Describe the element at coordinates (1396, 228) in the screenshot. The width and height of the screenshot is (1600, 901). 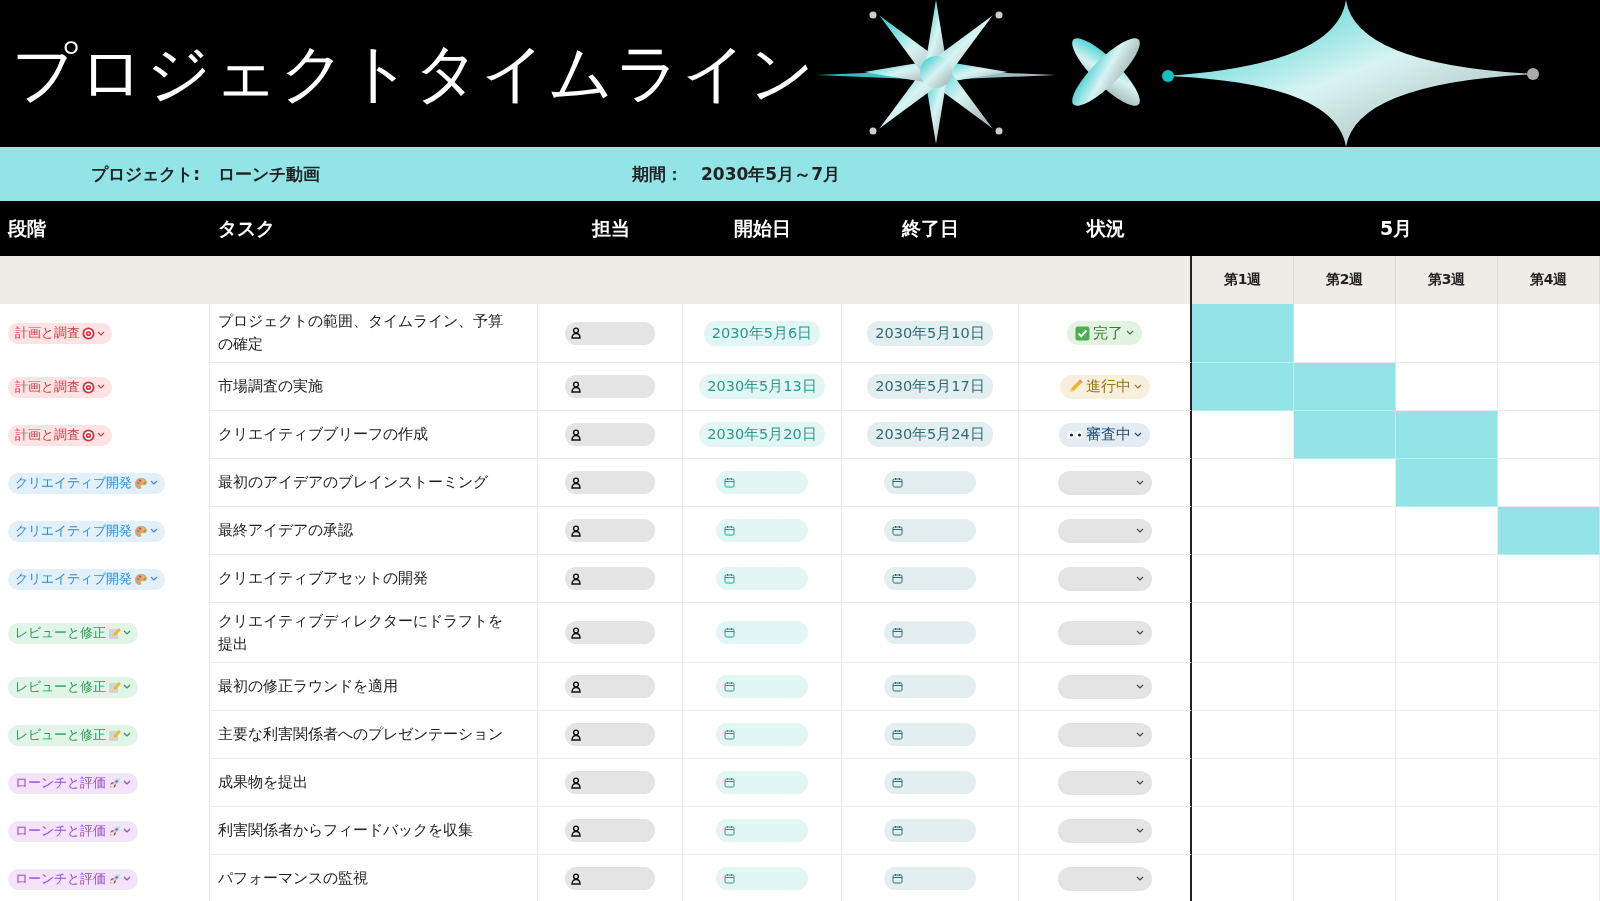
I see `month-header: 5月` at that location.